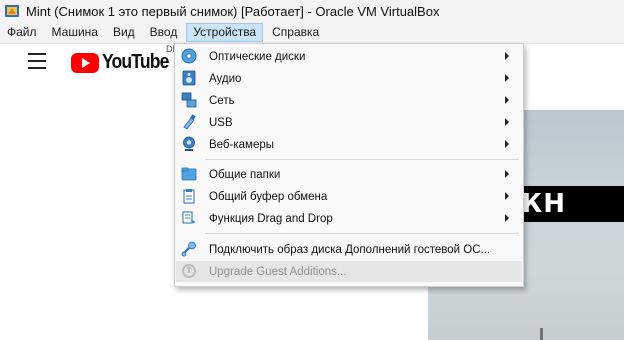 Image resolution: width=624 pixels, height=340 pixels. I want to click on clipboard-icon, so click(189, 196).